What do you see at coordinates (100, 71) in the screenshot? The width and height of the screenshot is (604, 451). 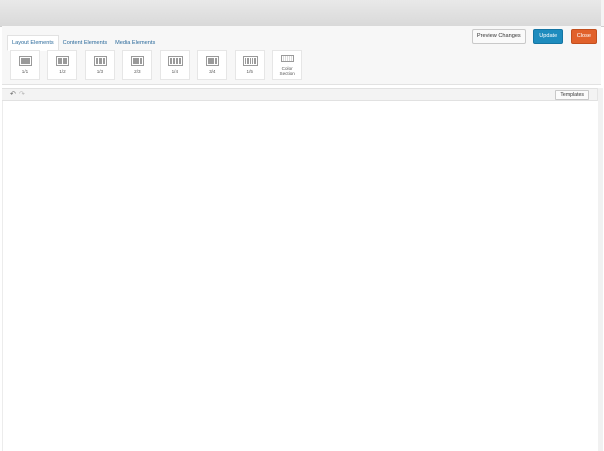 I see `element-label: 1/3` at bounding box center [100, 71].